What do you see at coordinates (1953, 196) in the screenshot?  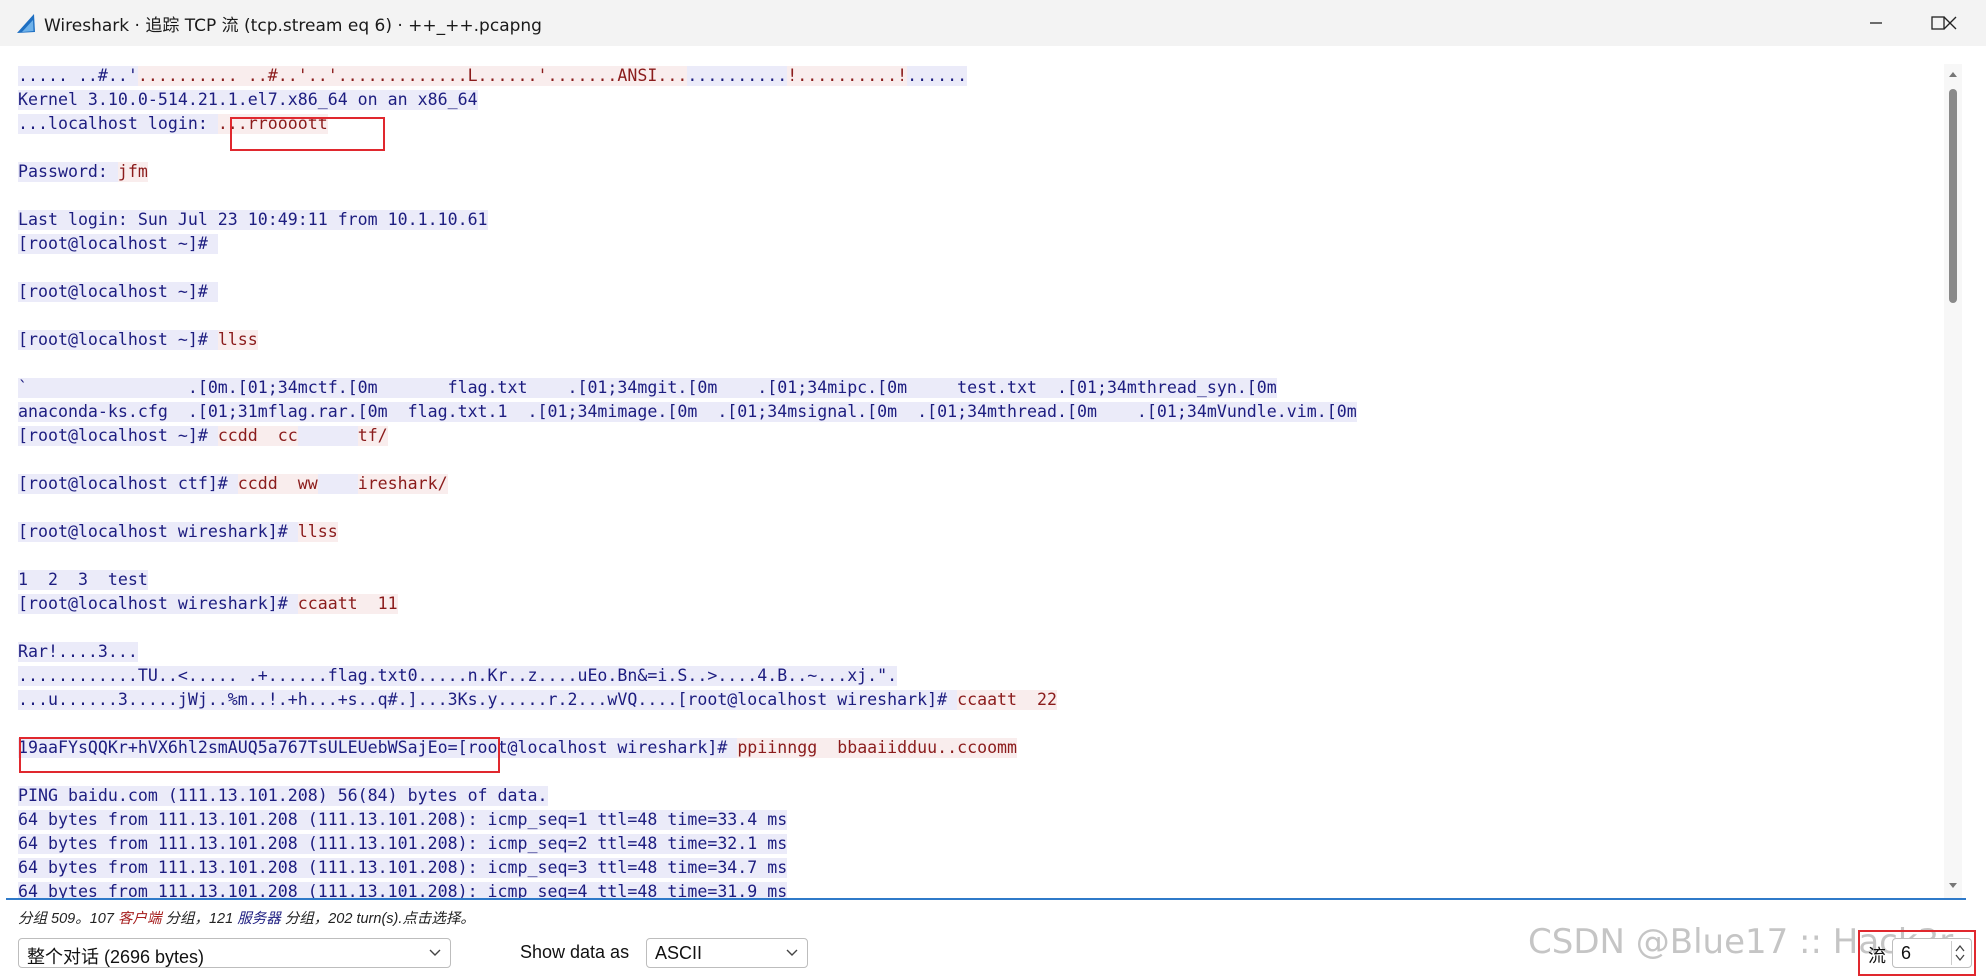 I see `scrollbar-thumb` at bounding box center [1953, 196].